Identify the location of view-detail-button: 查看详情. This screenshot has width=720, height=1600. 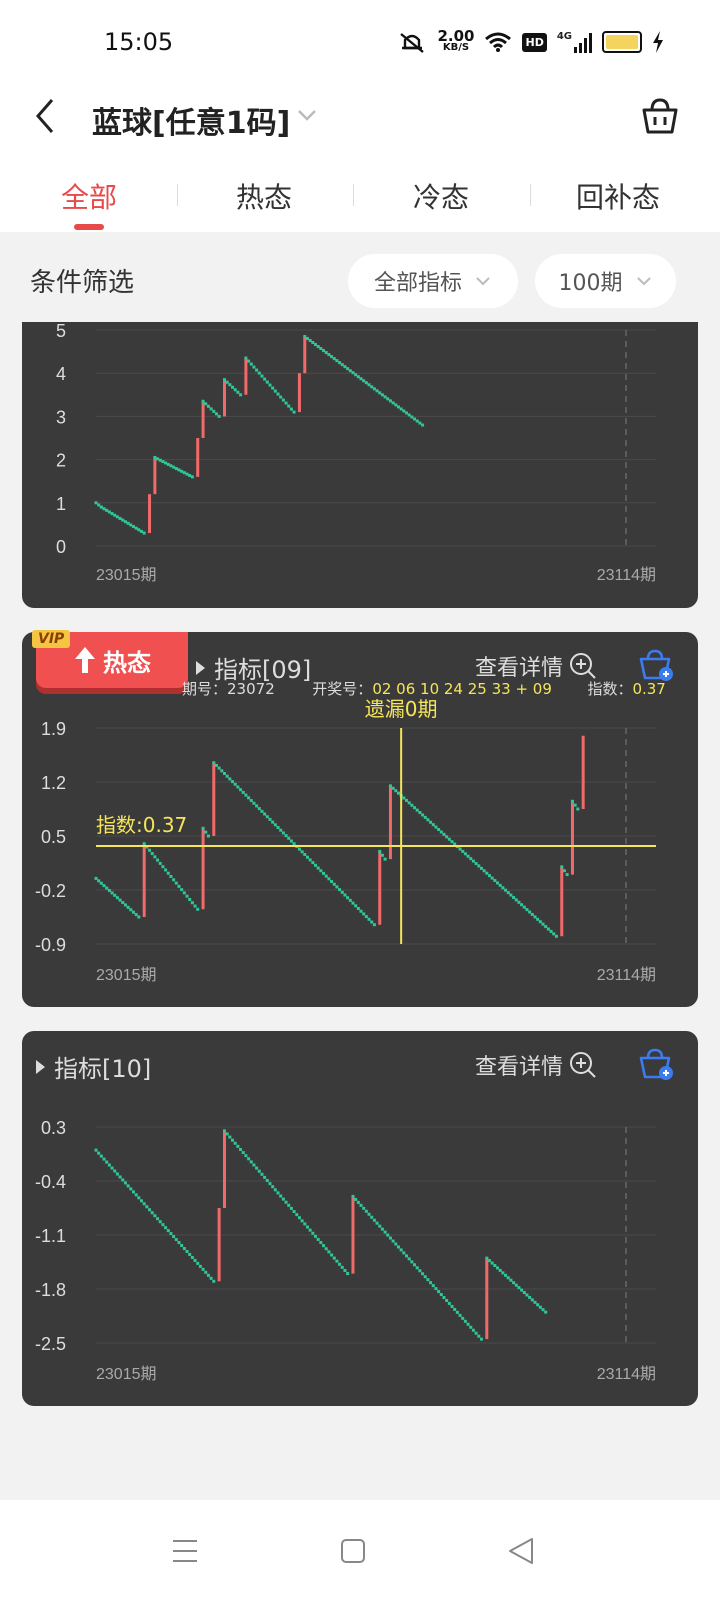
(536, 1065).